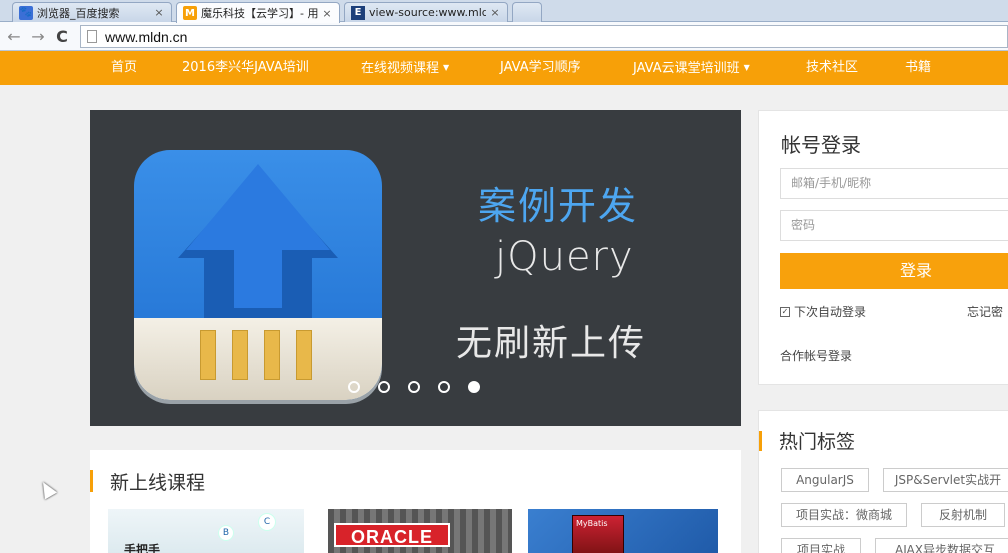 The height and width of the screenshot is (553, 1008). What do you see at coordinates (124, 68) in the screenshot?
I see `nav-home: 首页` at bounding box center [124, 68].